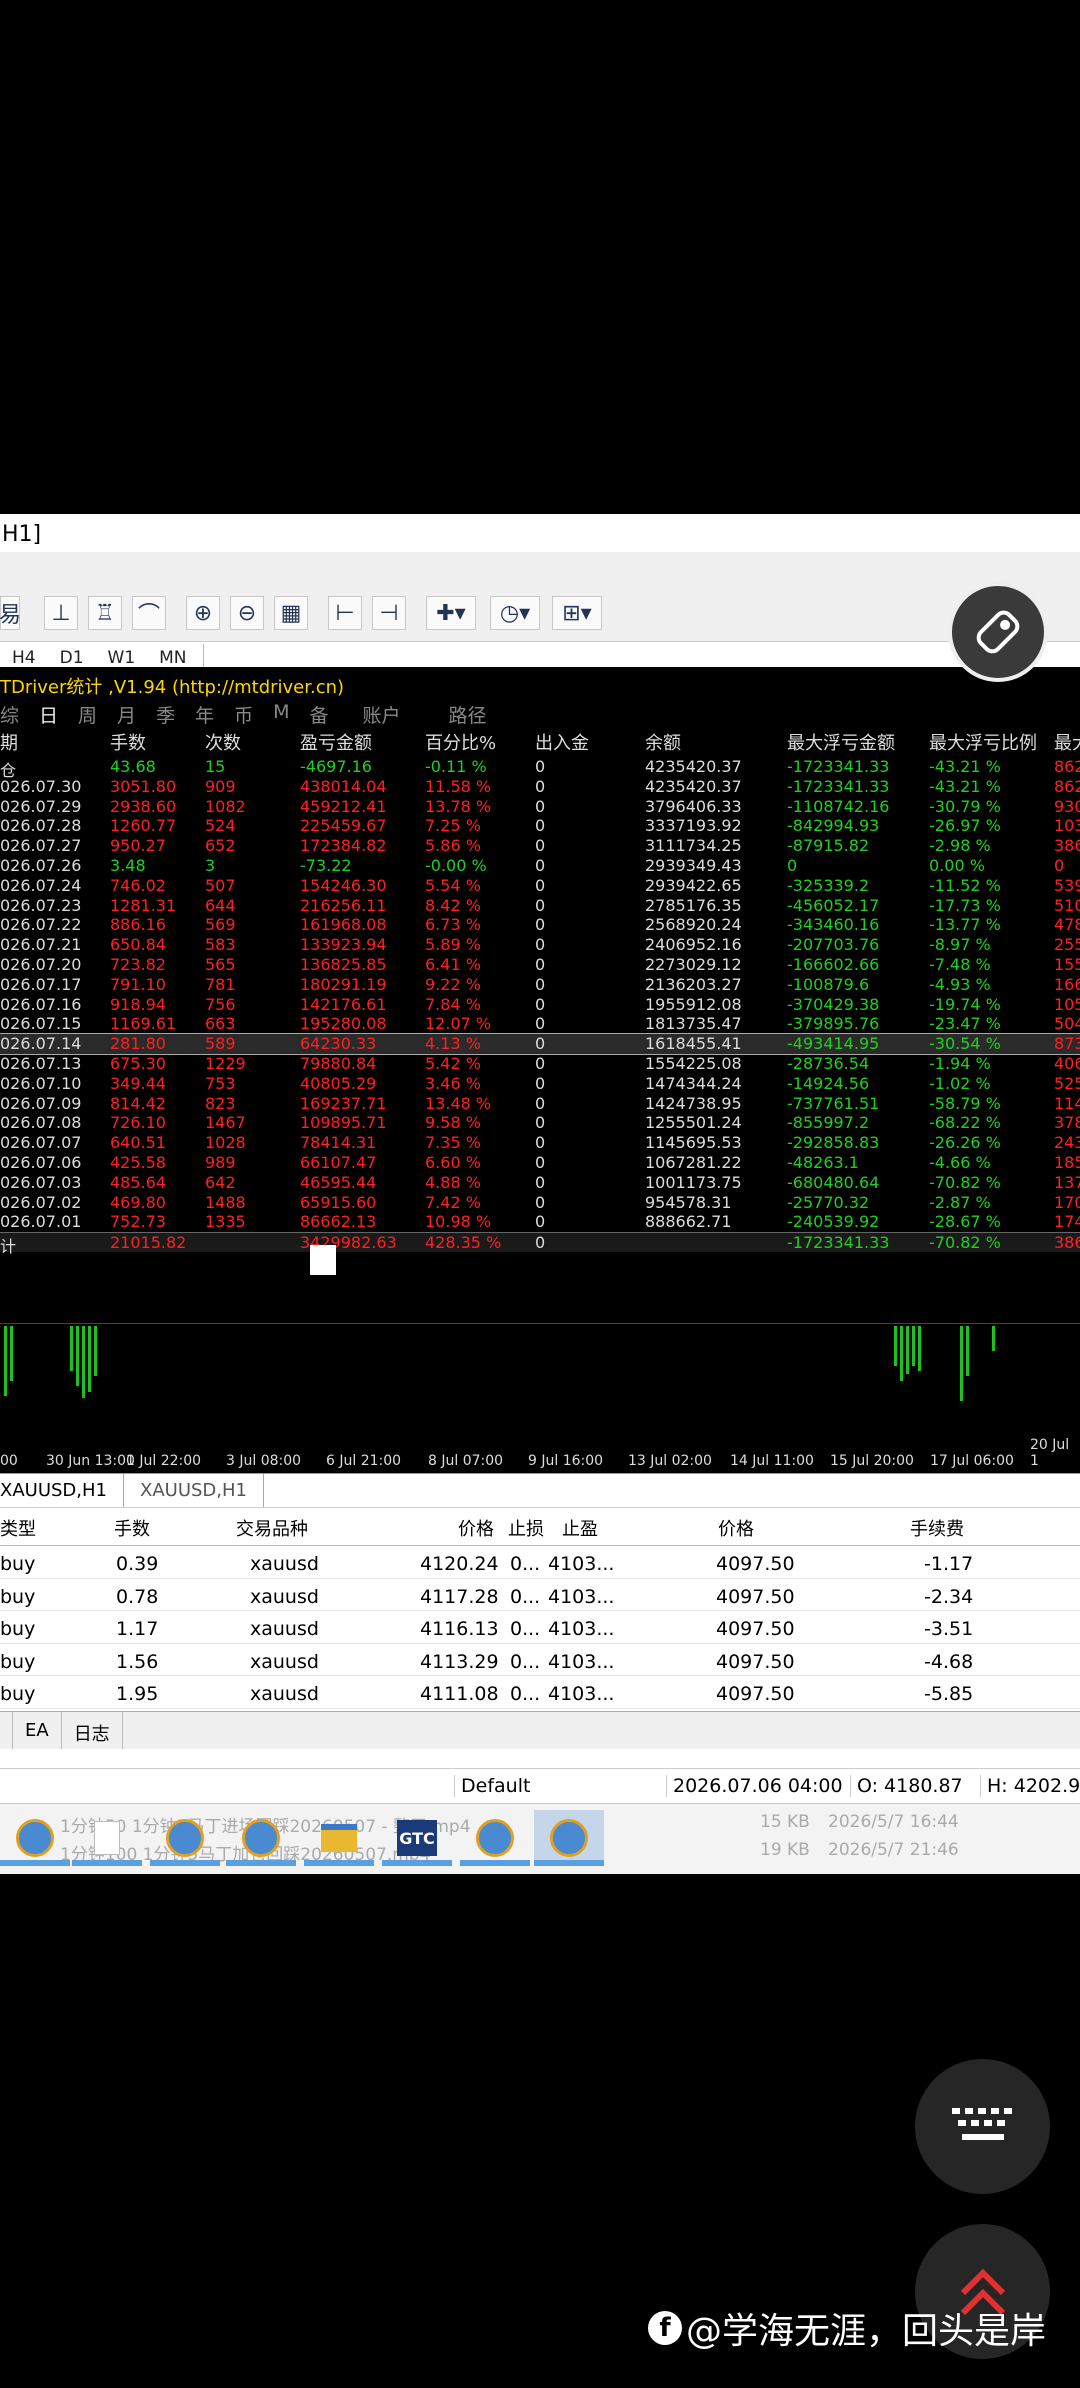 The height and width of the screenshot is (2388, 1080). I want to click on templates-icon: ⊞▾, so click(577, 613).